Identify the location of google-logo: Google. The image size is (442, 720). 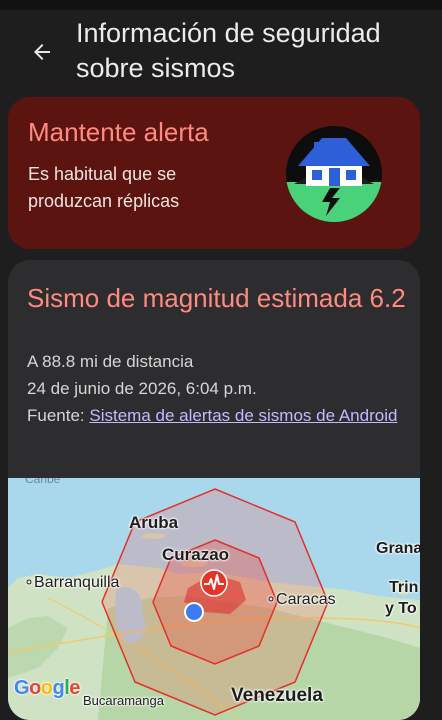
(47, 688).